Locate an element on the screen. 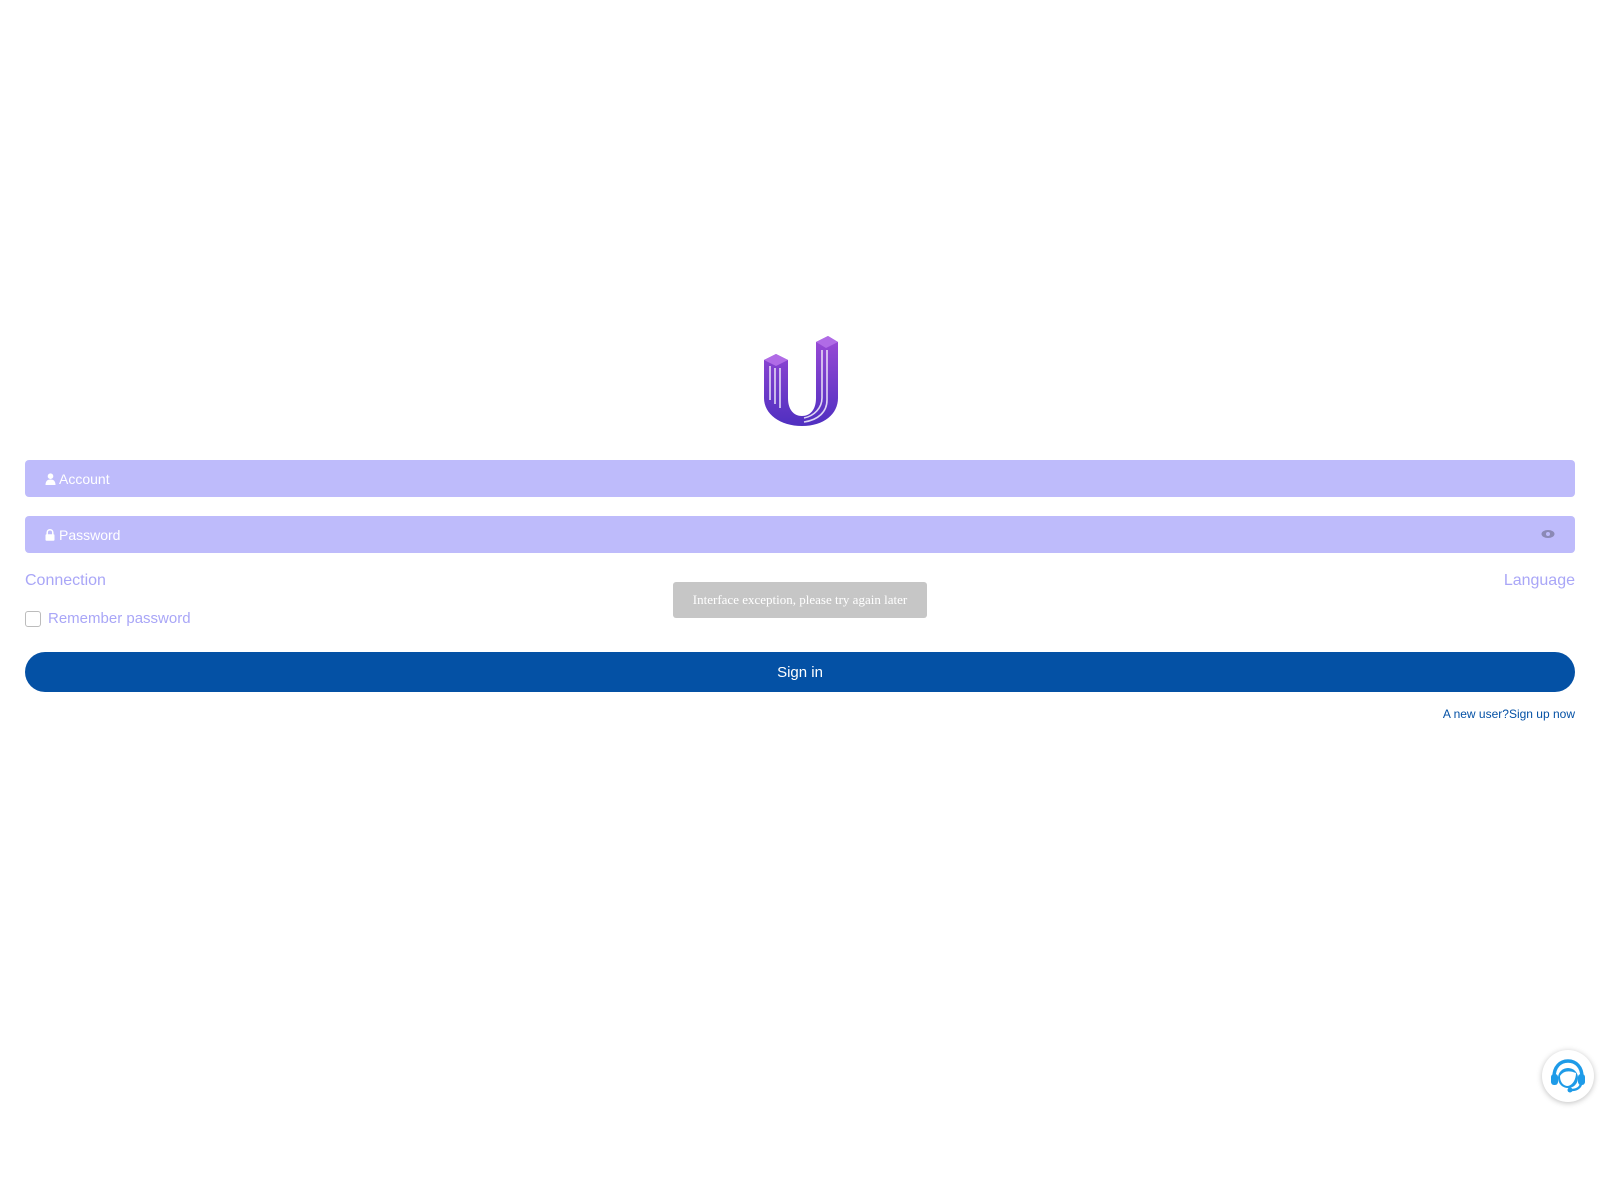  remember-checkbox is located at coordinates (33, 618).